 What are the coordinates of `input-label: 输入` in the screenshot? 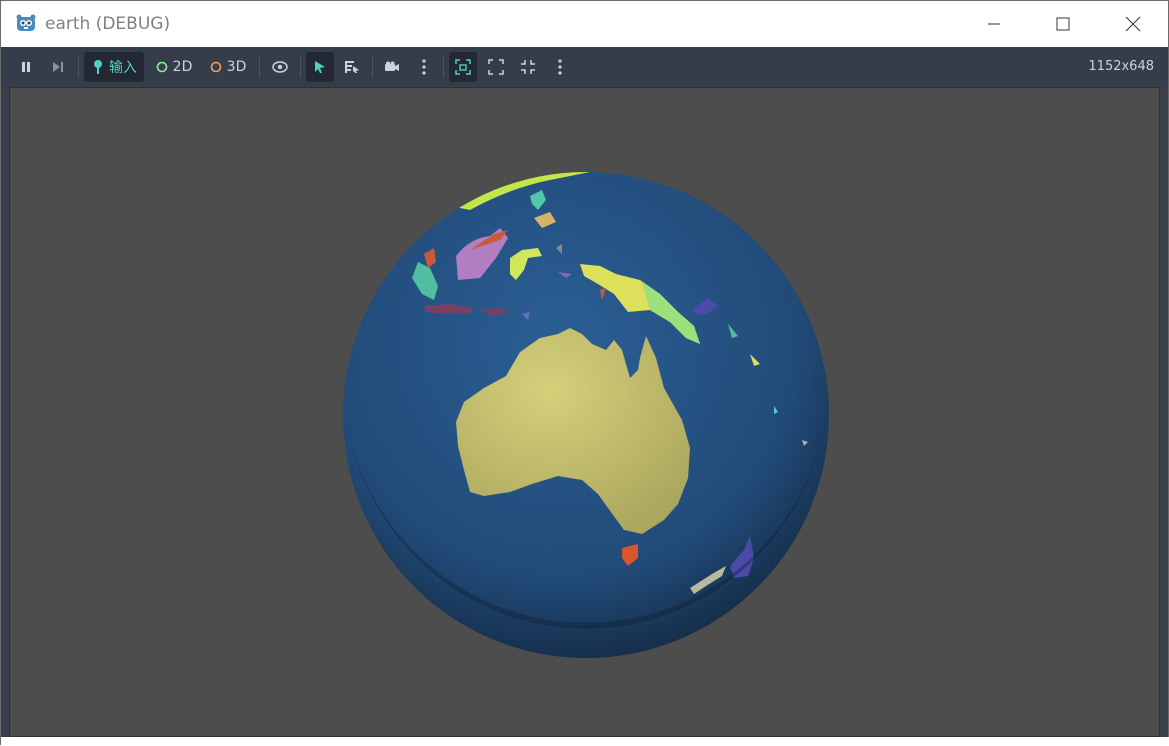 It's located at (123, 68).